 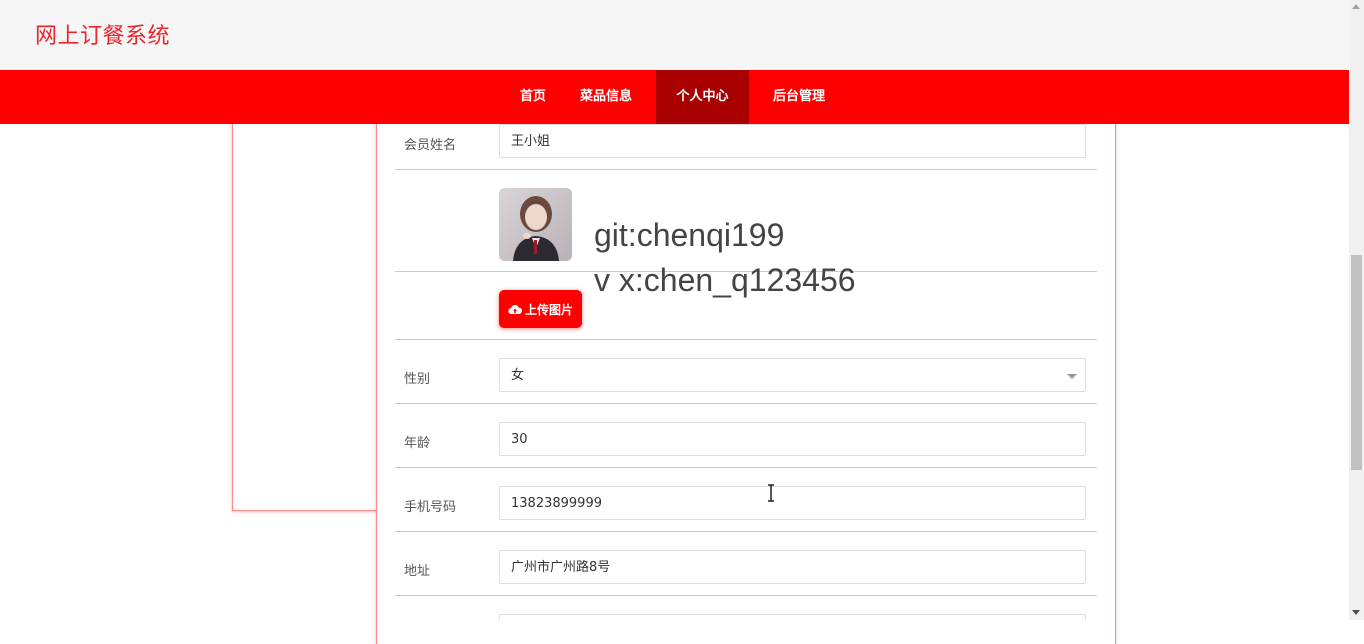 I want to click on address-input: 广州市广州路8号, so click(x=792, y=567).